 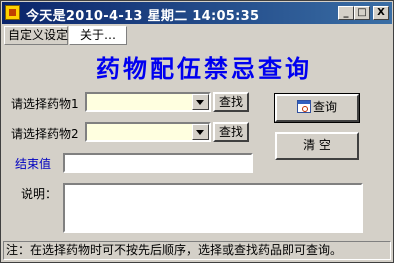 I want to click on note-label: 说明：, so click(x=39, y=194).